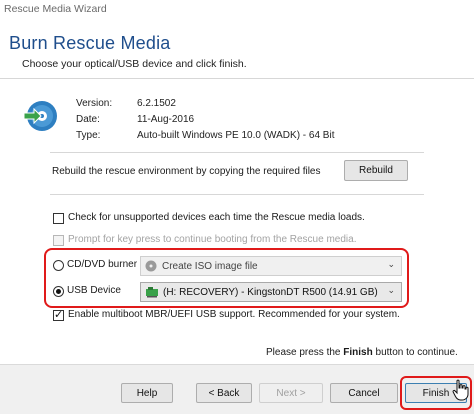  I want to click on multiboot-checkbox, so click(58, 314).